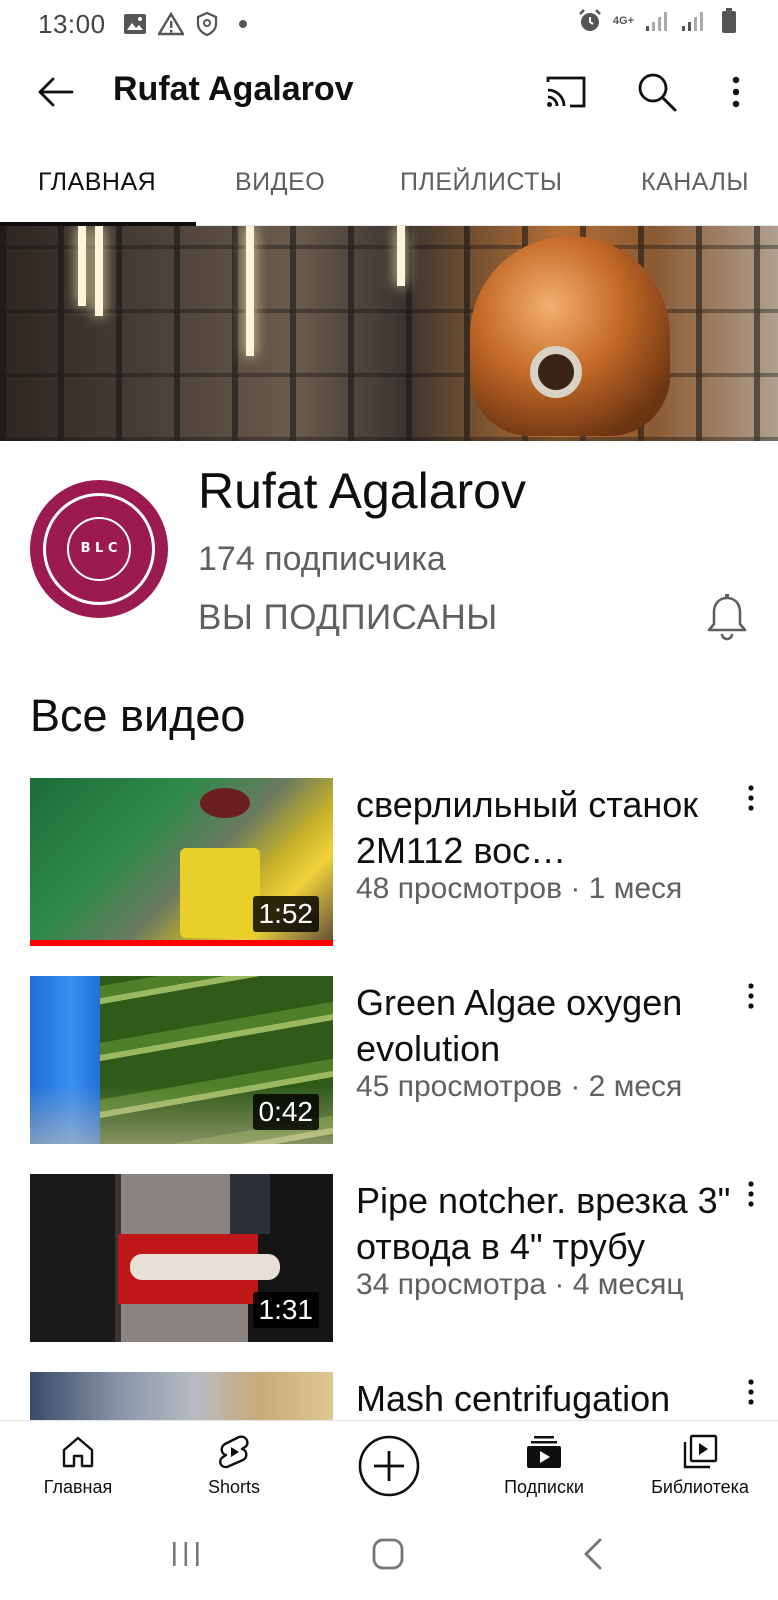  What do you see at coordinates (481, 182) in the screenshot?
I see `tab-playlists: ПЛЕЙЛИСТЫ` at bounding box center [481, 182].